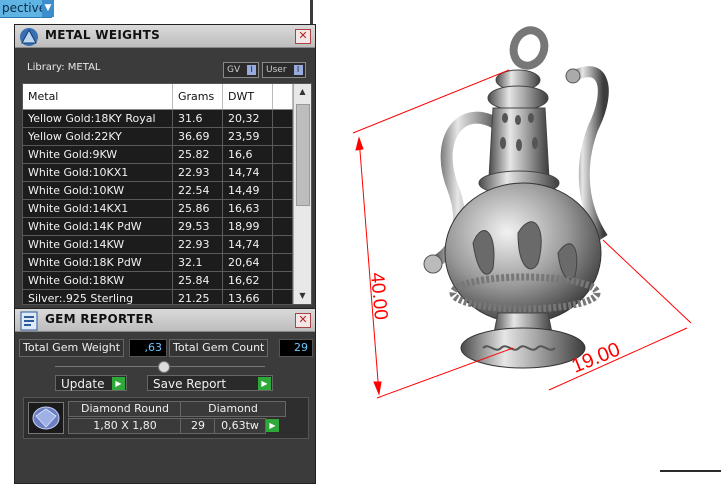  I want to click on metal-cell: Silver:.925 Sterling, so click(98, 297).